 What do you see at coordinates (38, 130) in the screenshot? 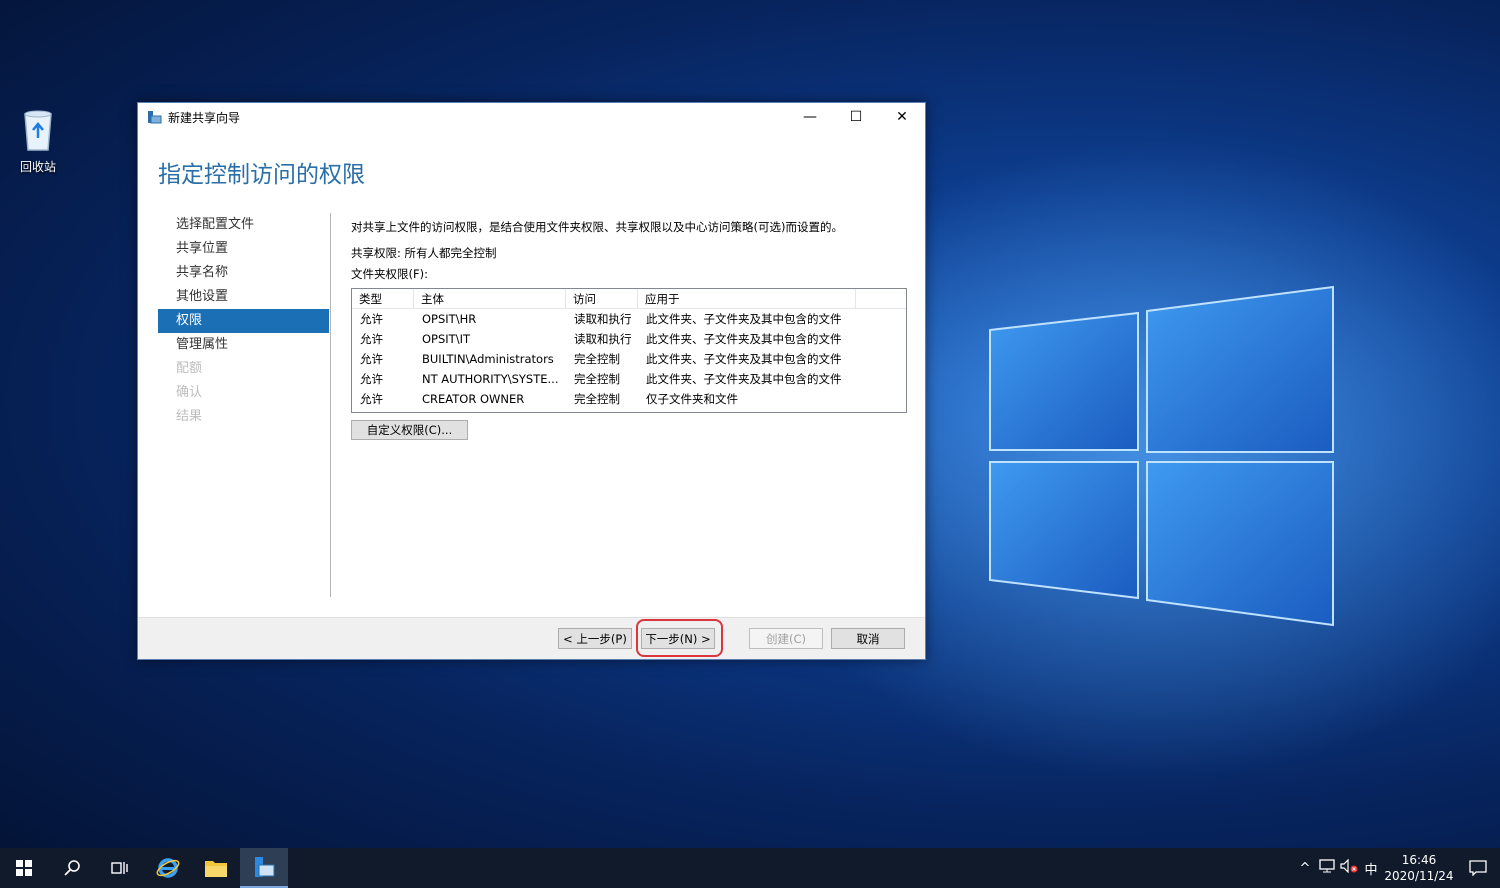
I see `recycle-bin-icon` at bounding box center [38, 130].